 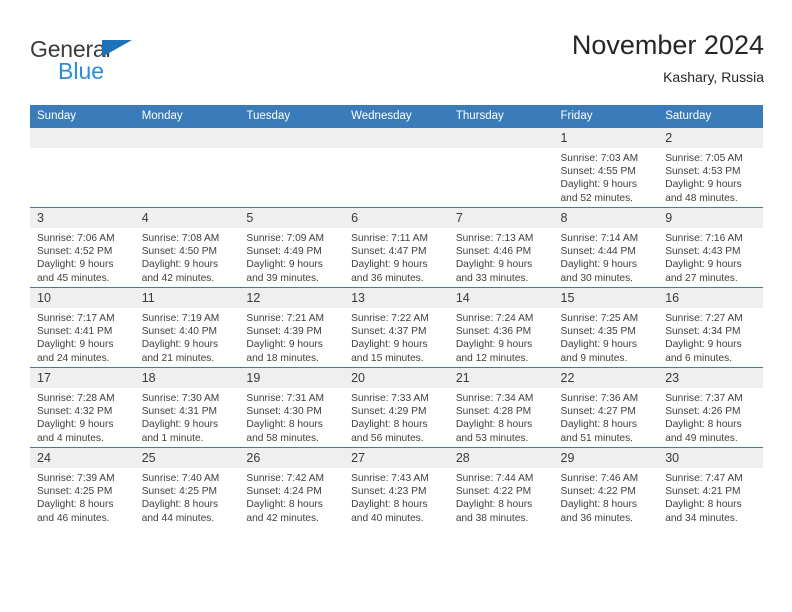 What do you see at coordinates (172, 438) in the screenshot?
I see `daylight-text-line2: and 1 minute.` at bounding box center [172, 438].